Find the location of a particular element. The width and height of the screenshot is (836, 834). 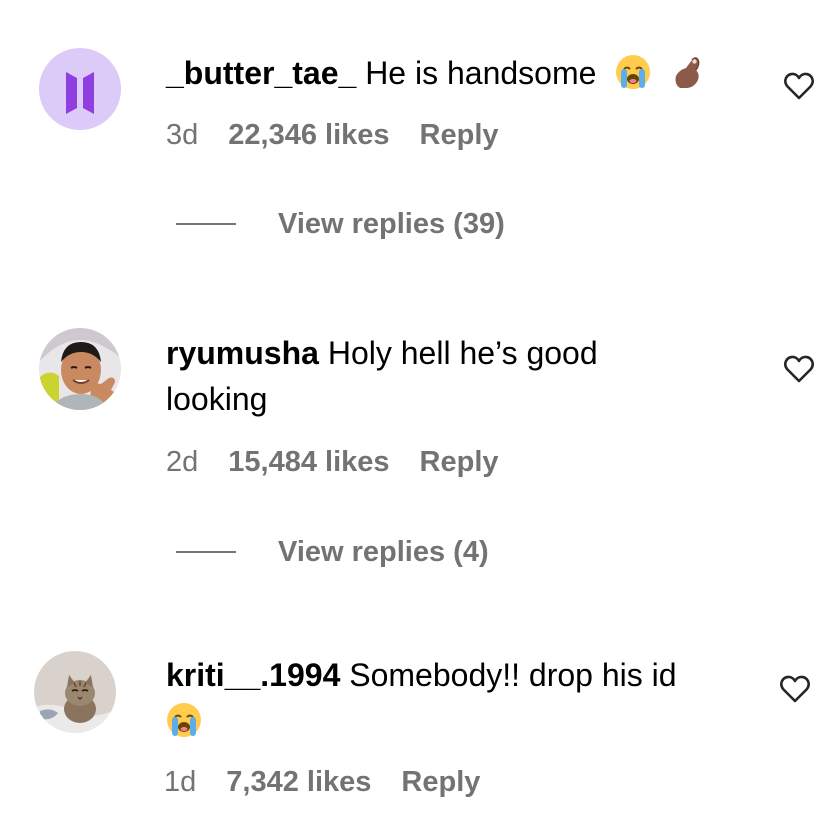

avatar is located at coordinates (75, 692).